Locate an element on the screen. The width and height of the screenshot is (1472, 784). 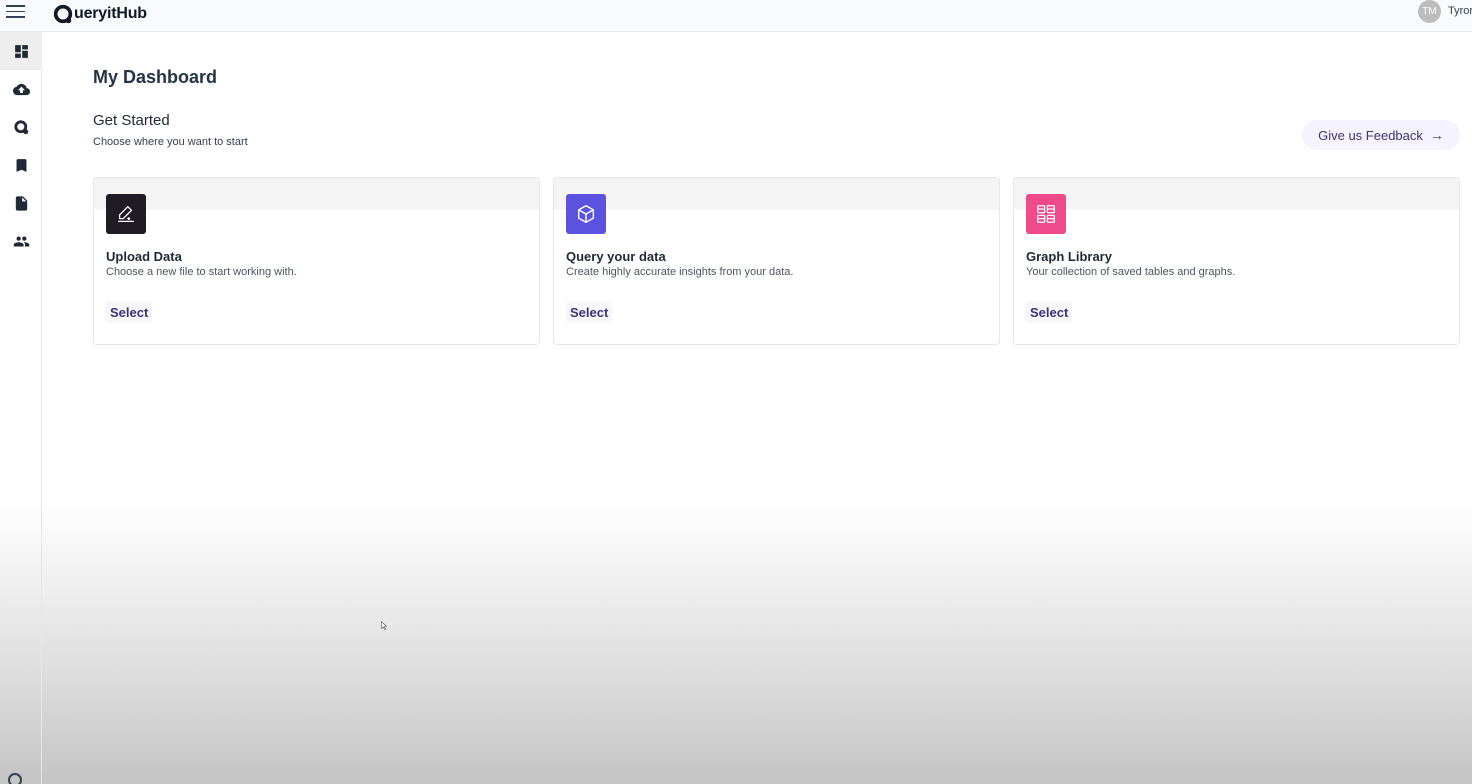
help-icon is located at coordinates (15, 778).